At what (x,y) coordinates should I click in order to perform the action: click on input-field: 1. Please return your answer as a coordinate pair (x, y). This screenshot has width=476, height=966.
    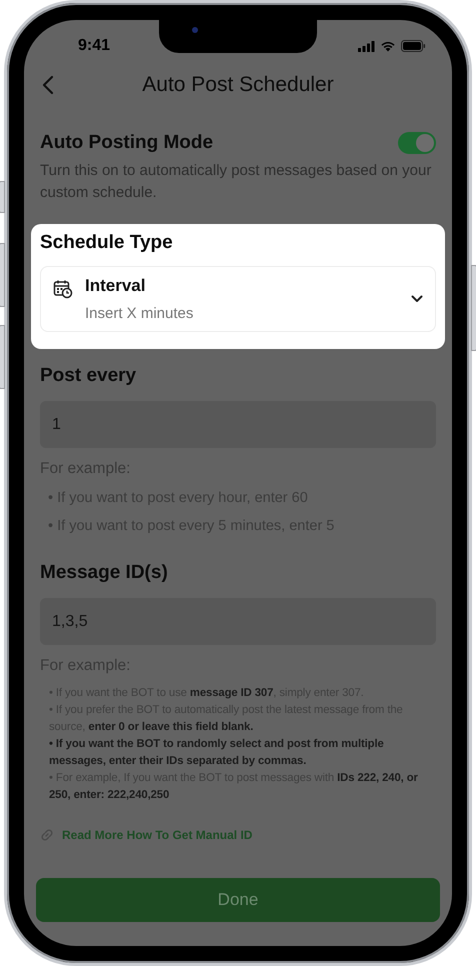
    Looking at the image, I should click on (238, 424).